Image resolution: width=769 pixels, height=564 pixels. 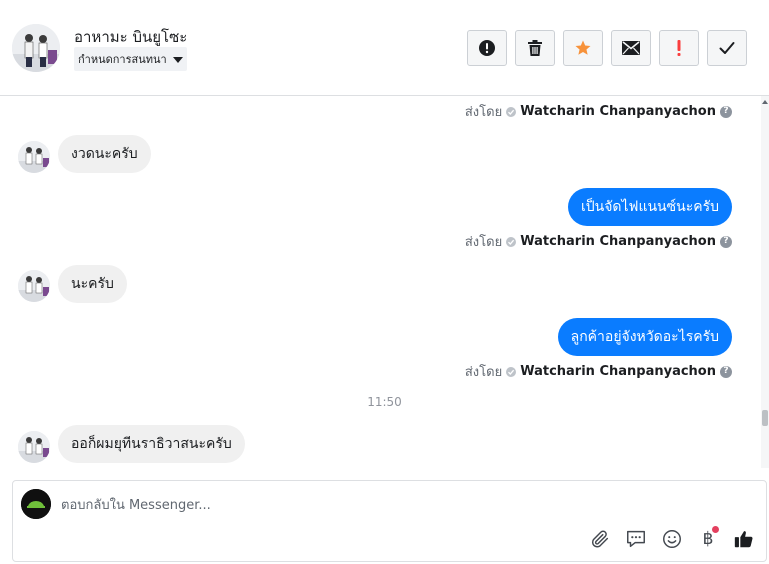 I want to click on reply-composer: ฿, so click(x=389, y=521).